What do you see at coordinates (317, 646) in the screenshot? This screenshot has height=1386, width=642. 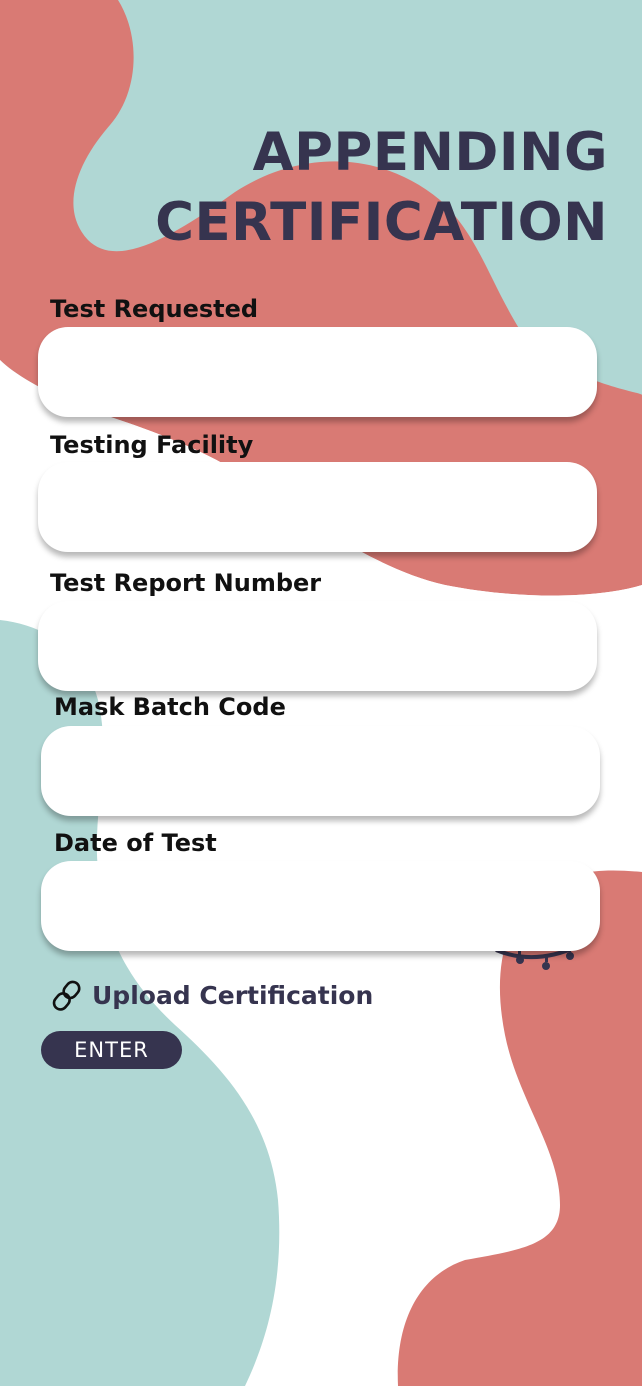 I see `test-report-number-input` at bounding box center [317, 646].